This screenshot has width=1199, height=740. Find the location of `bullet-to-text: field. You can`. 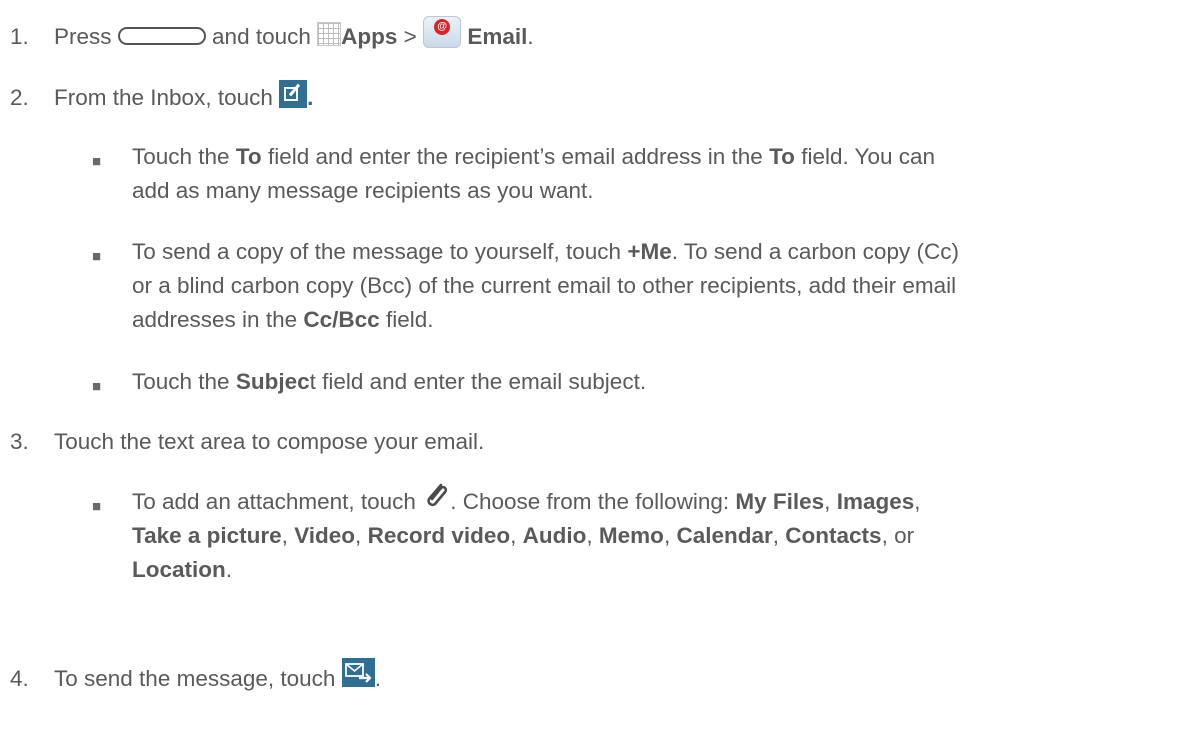

bullet-to-text: field. You can is located at coordinates (868, 156).